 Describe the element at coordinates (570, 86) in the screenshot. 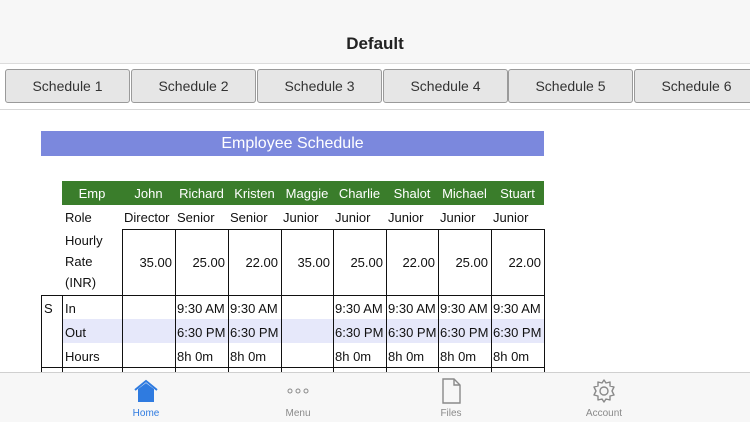

I see `tab-schedule-5: Schedule 5` at that location.